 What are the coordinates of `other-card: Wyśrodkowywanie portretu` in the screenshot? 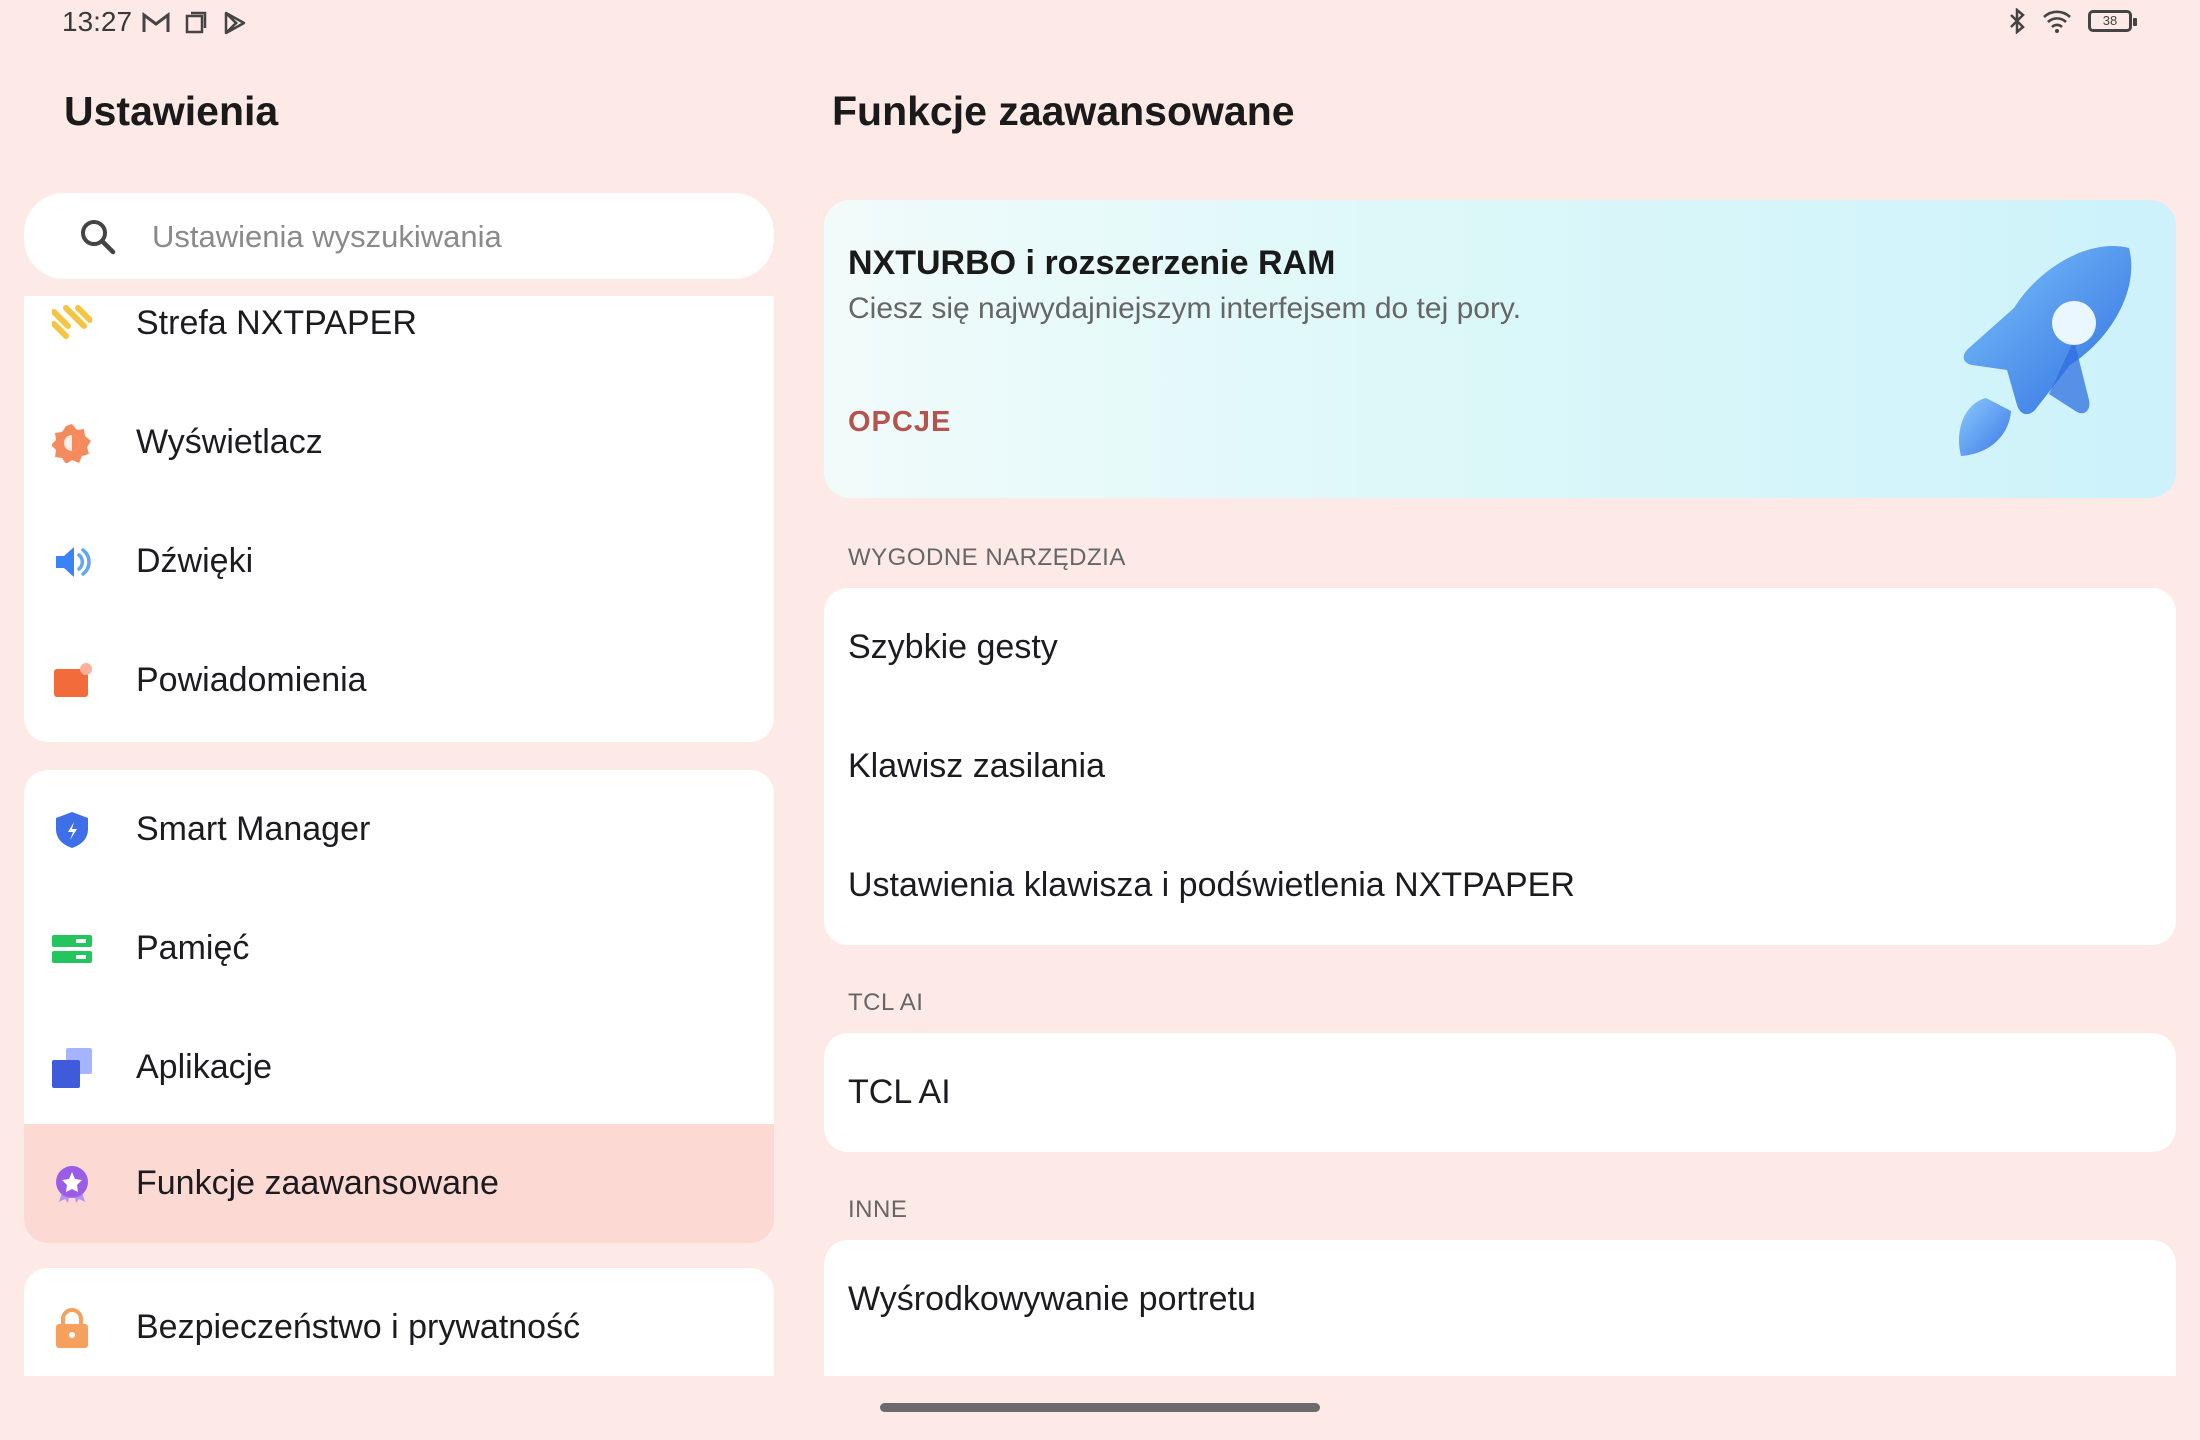 It's located at (1500, 1308).